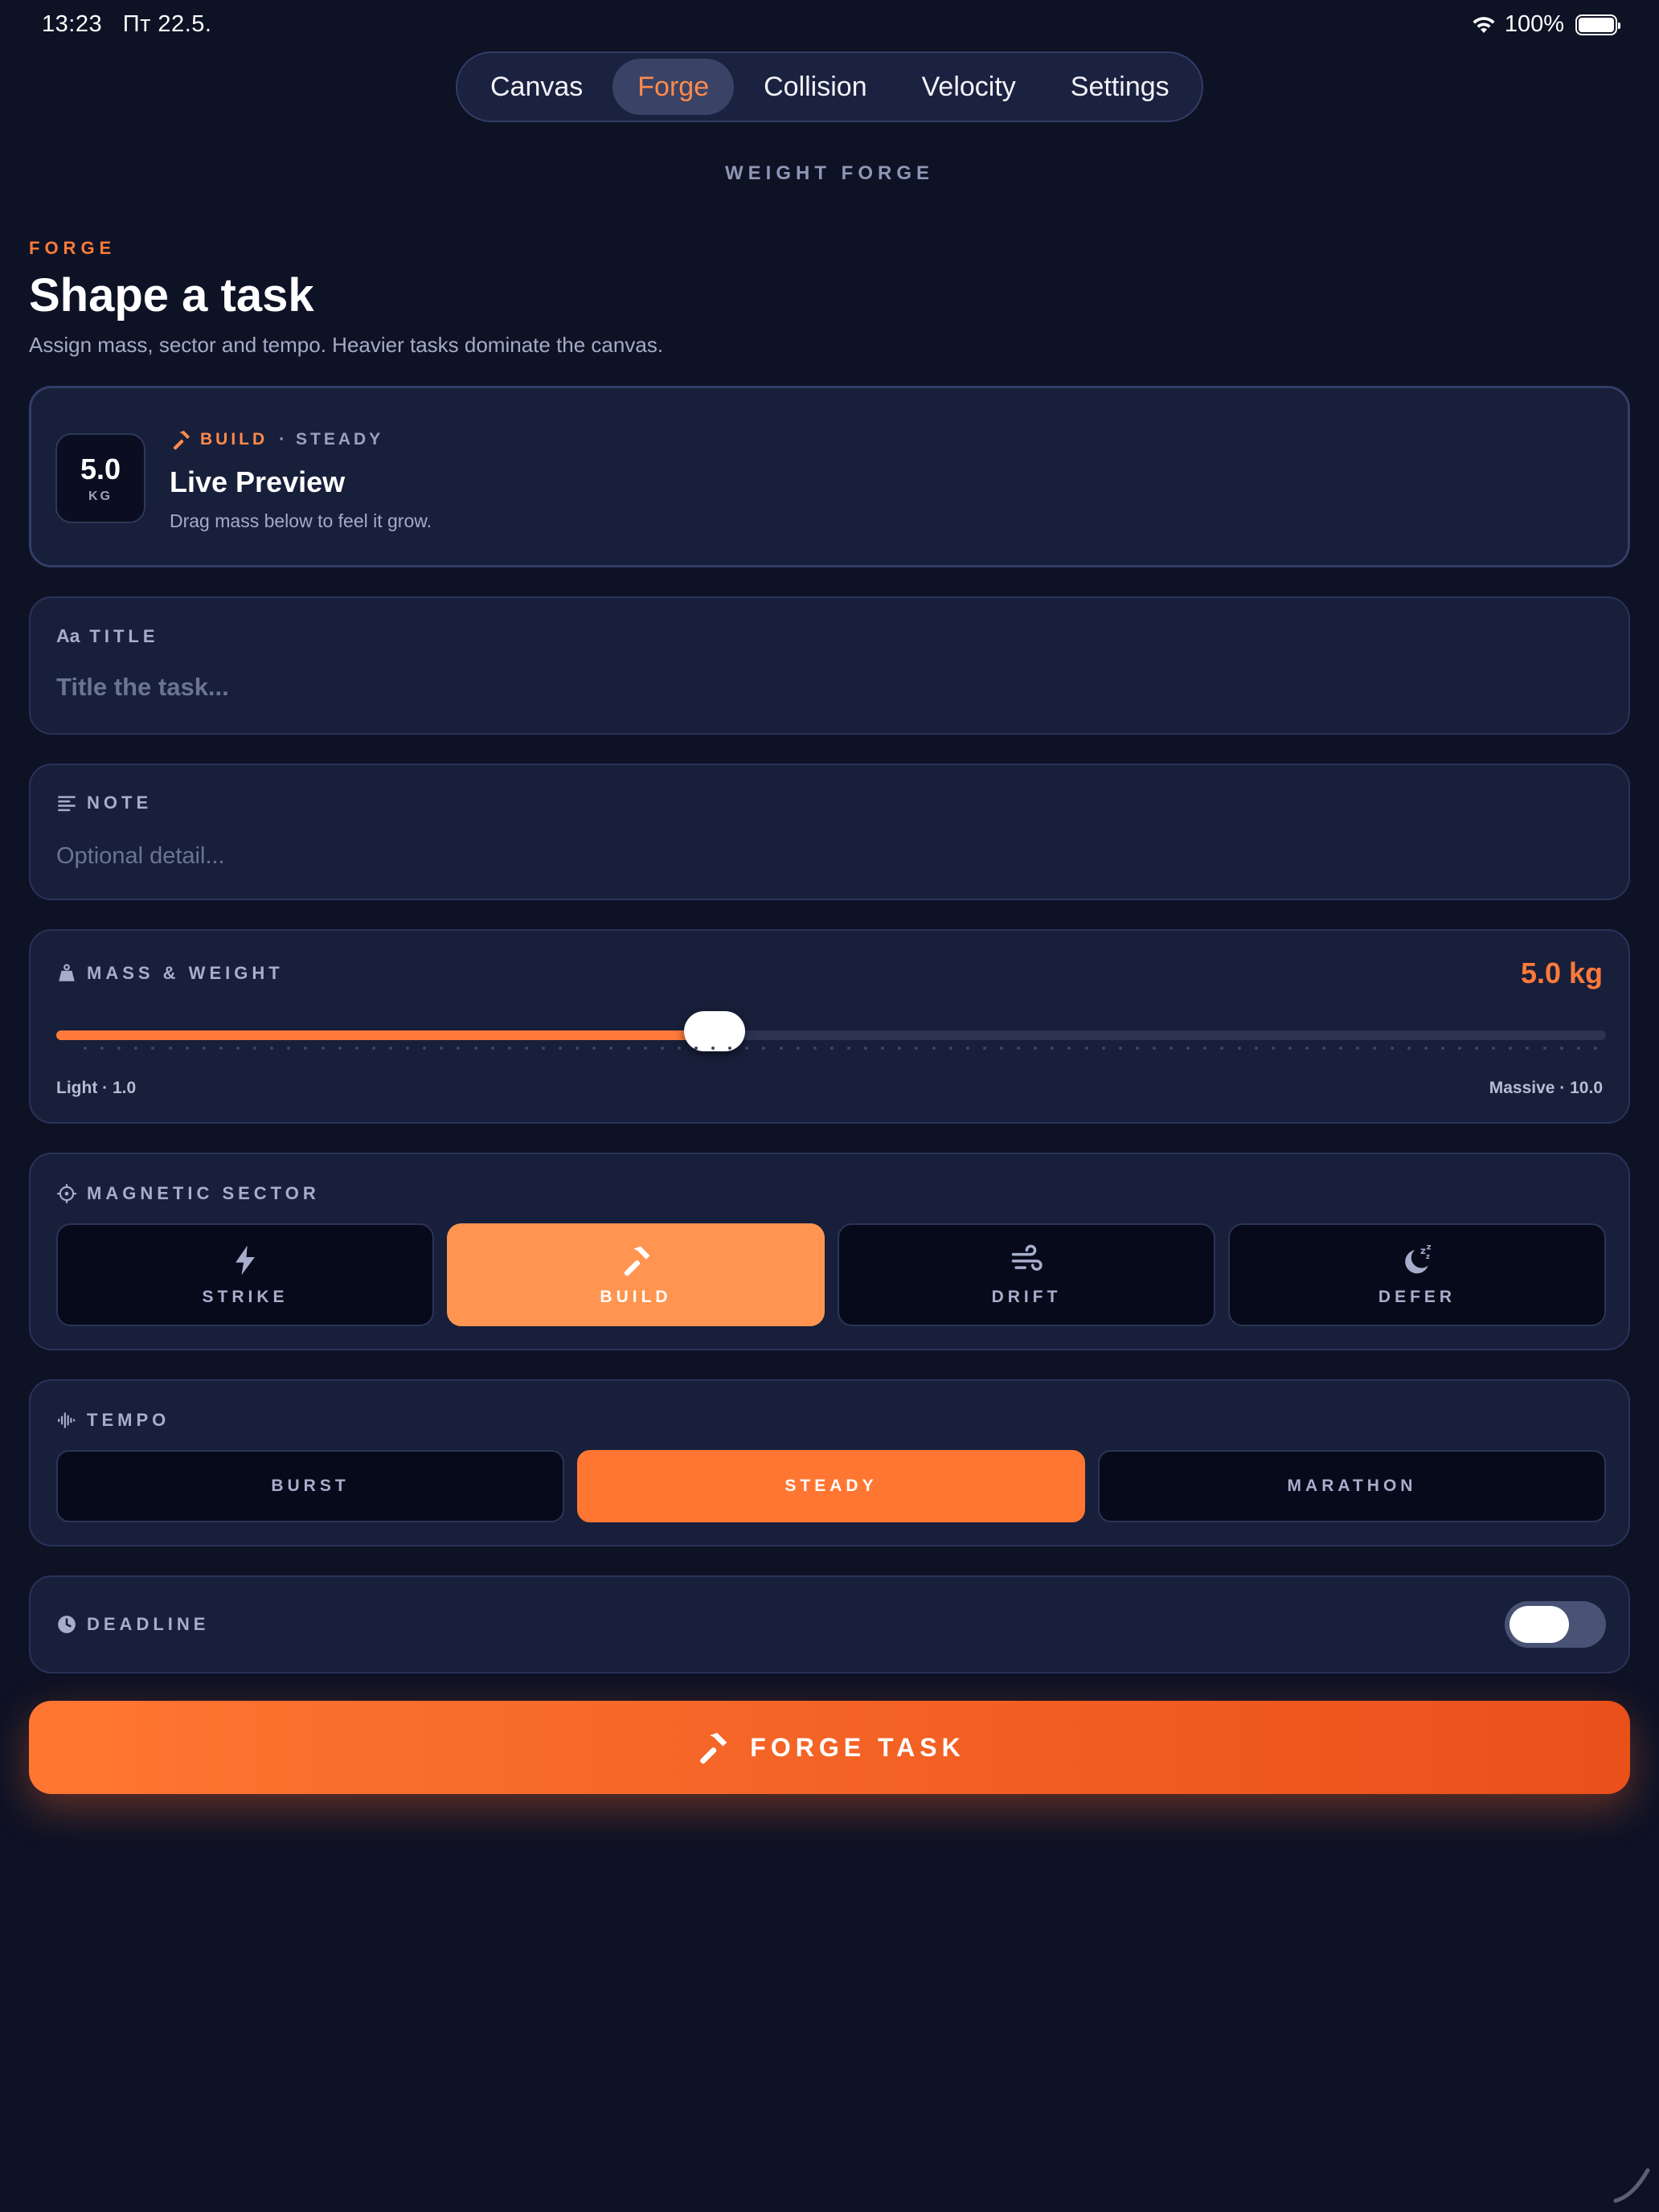  I want to click on battery-percent: 100%, so click(1534, 24).